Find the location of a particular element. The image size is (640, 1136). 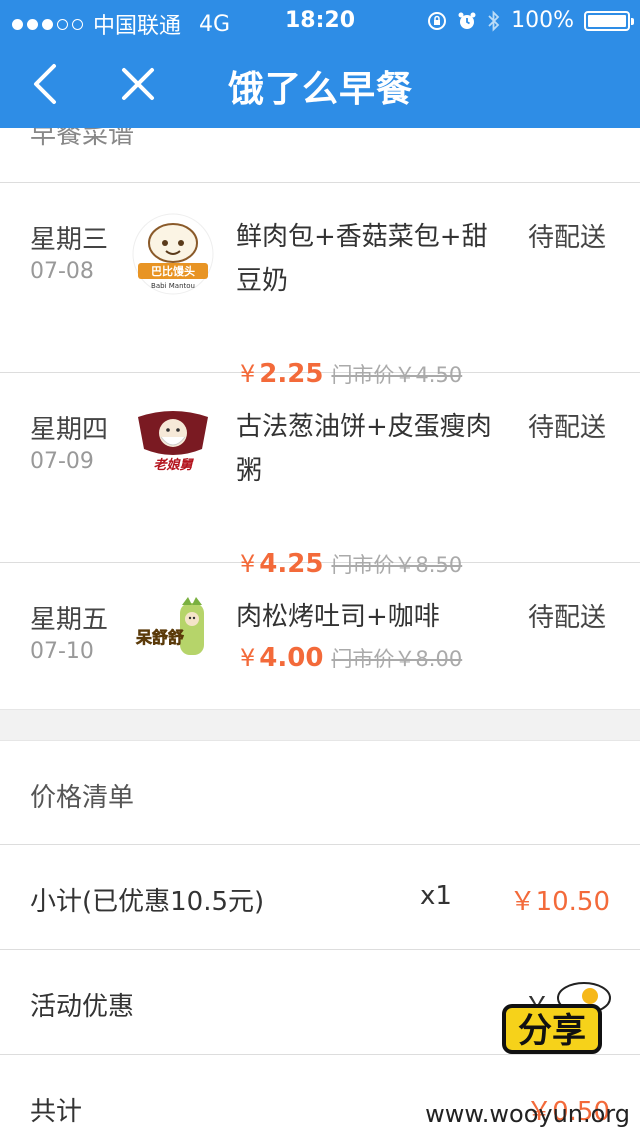

babi-mantou-logo: 巴比馒头 Babi Mantou is located at coordinates (173, 254).